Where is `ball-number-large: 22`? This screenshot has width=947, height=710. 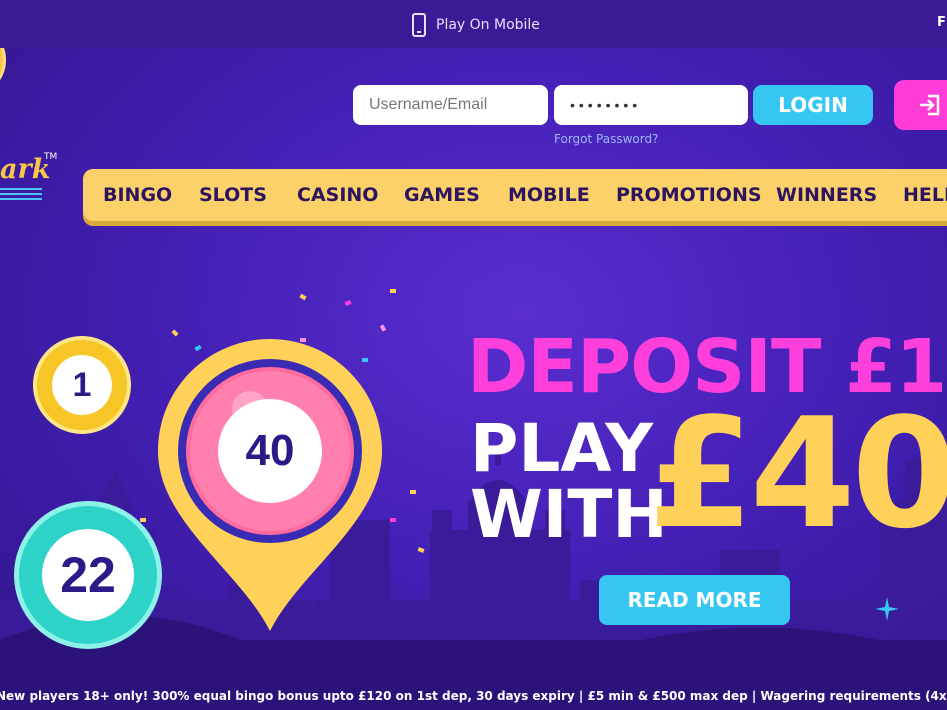 ball-number-large: 22 is located at coordinates (88, 575).